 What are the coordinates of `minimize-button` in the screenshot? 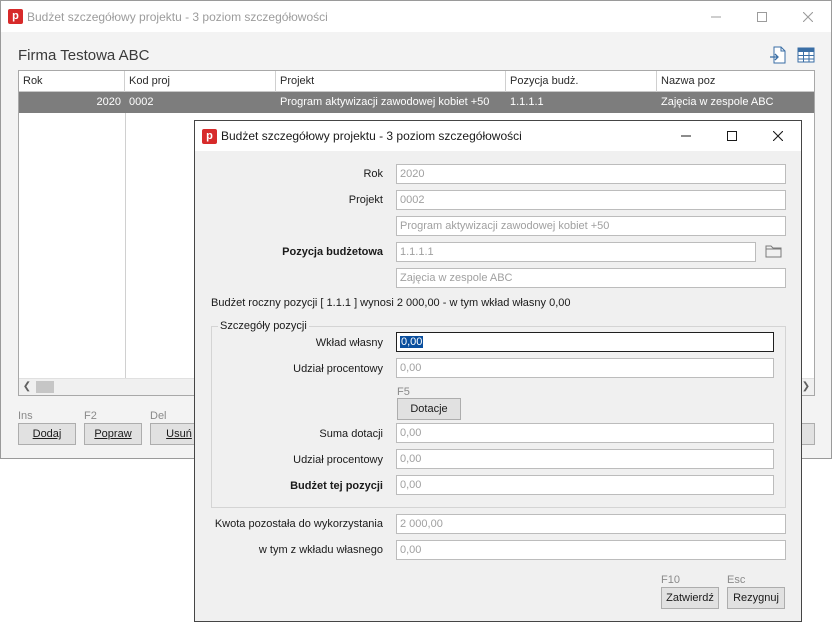 It's located at (716, 16).